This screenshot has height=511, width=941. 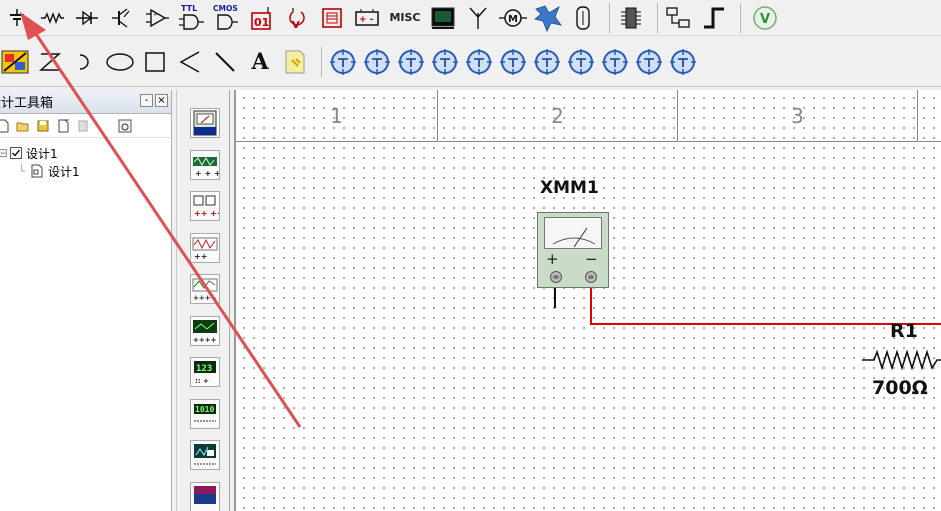 I want to click on misc-label: MISC, so click(x=405, y=17).